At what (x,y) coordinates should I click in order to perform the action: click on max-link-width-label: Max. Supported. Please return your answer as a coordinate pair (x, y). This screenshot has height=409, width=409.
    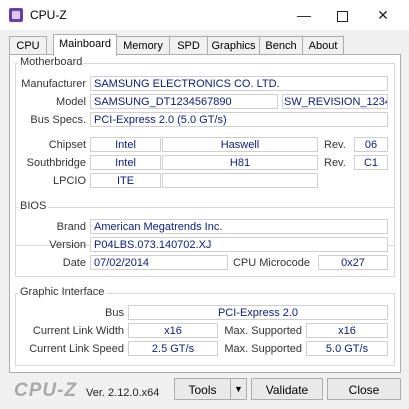
    Looking at the image, I should click on (263, 331).